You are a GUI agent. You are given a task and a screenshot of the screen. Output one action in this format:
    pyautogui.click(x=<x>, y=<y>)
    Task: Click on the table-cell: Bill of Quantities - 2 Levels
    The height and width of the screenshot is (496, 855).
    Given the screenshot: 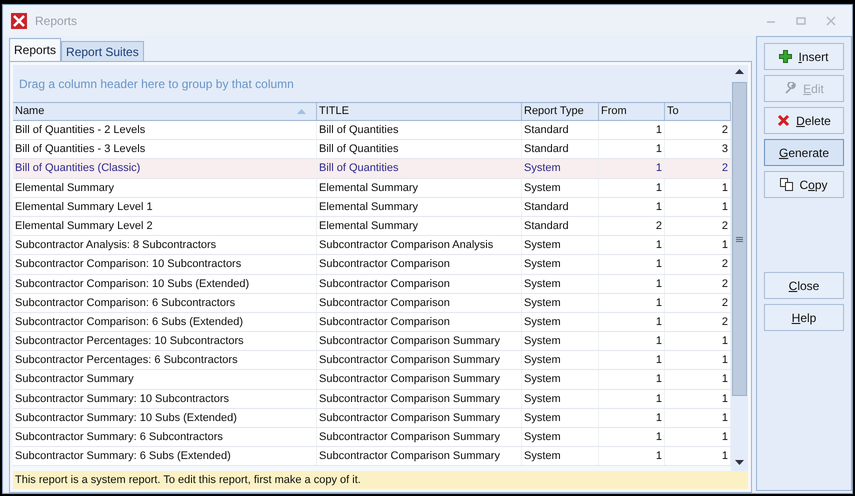 What is the action you would take?
    pyautogui.click(x=165, y=130)
    